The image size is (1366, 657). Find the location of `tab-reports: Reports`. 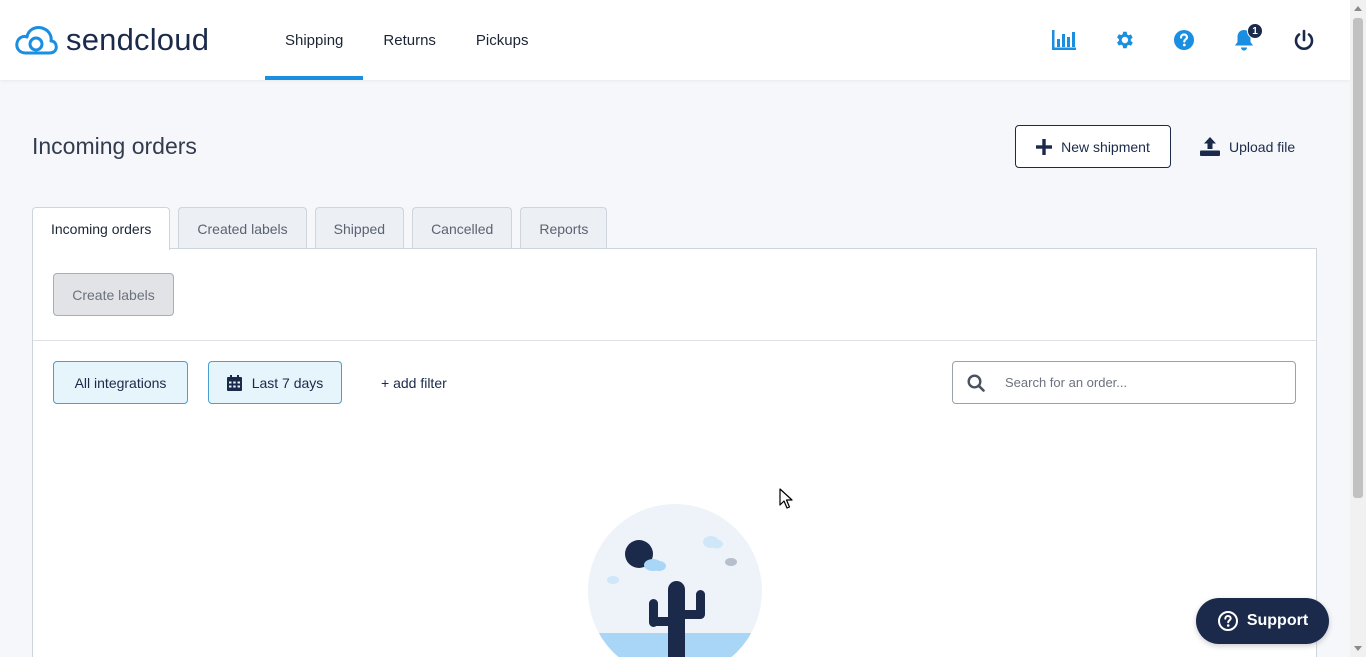

tab-reports: Reports is located at coordinates (564, 228).